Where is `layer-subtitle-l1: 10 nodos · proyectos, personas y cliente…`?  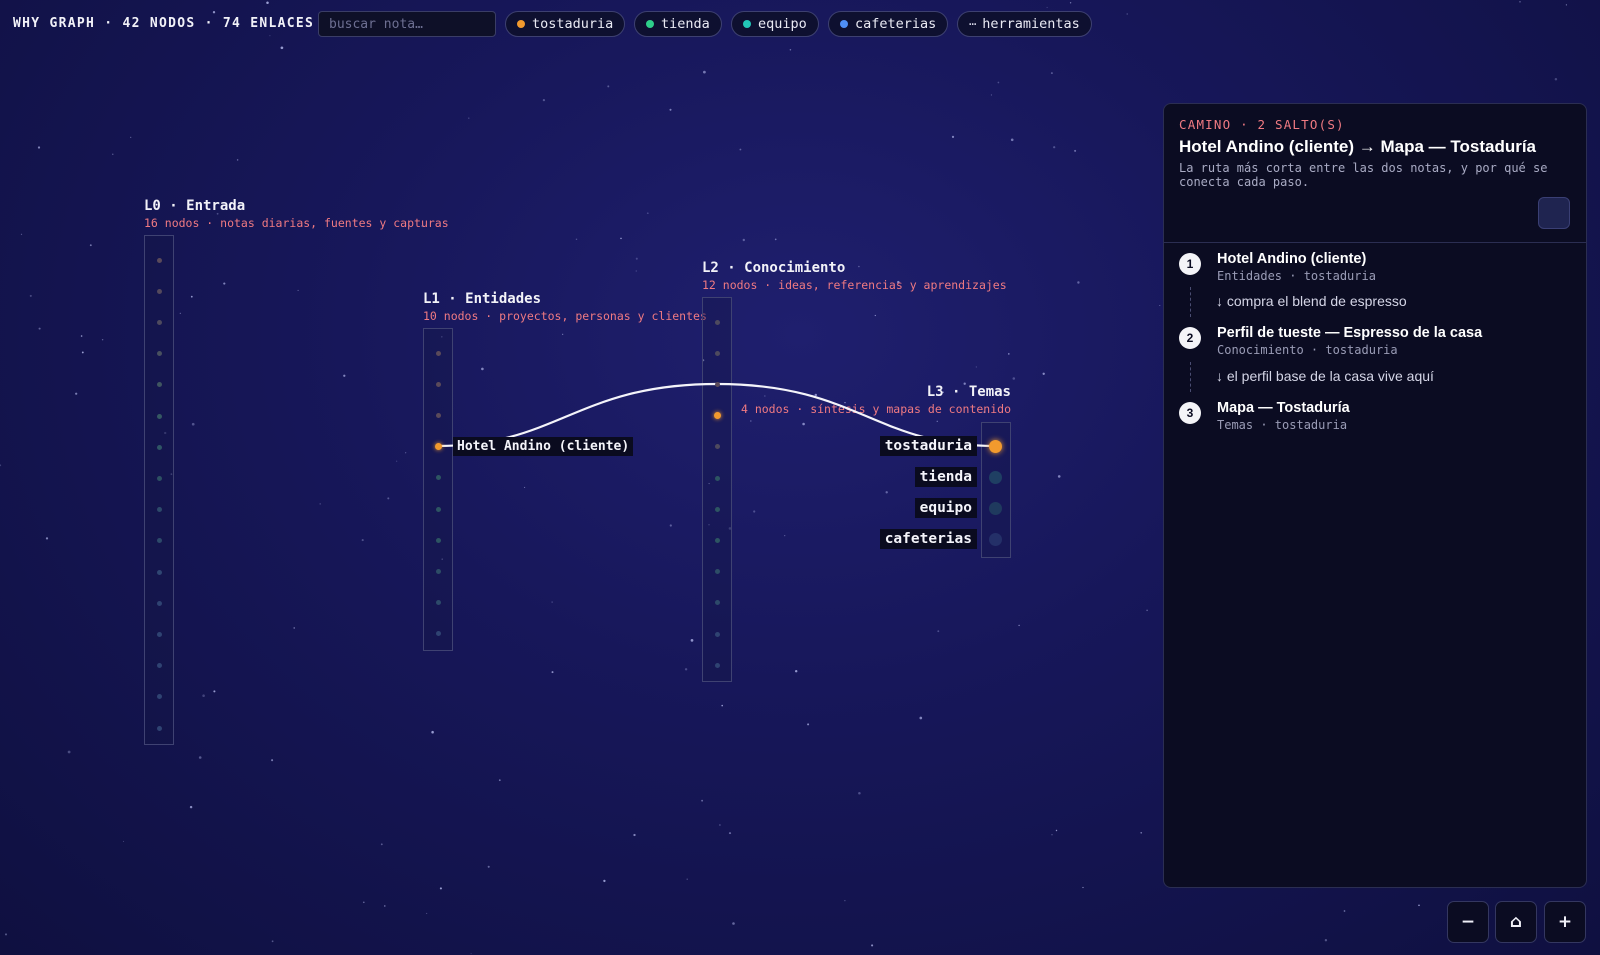
layer-subtitle-l1: 10 nodos · proyectos, personas y cliente… is located at coordinates (565, 316).